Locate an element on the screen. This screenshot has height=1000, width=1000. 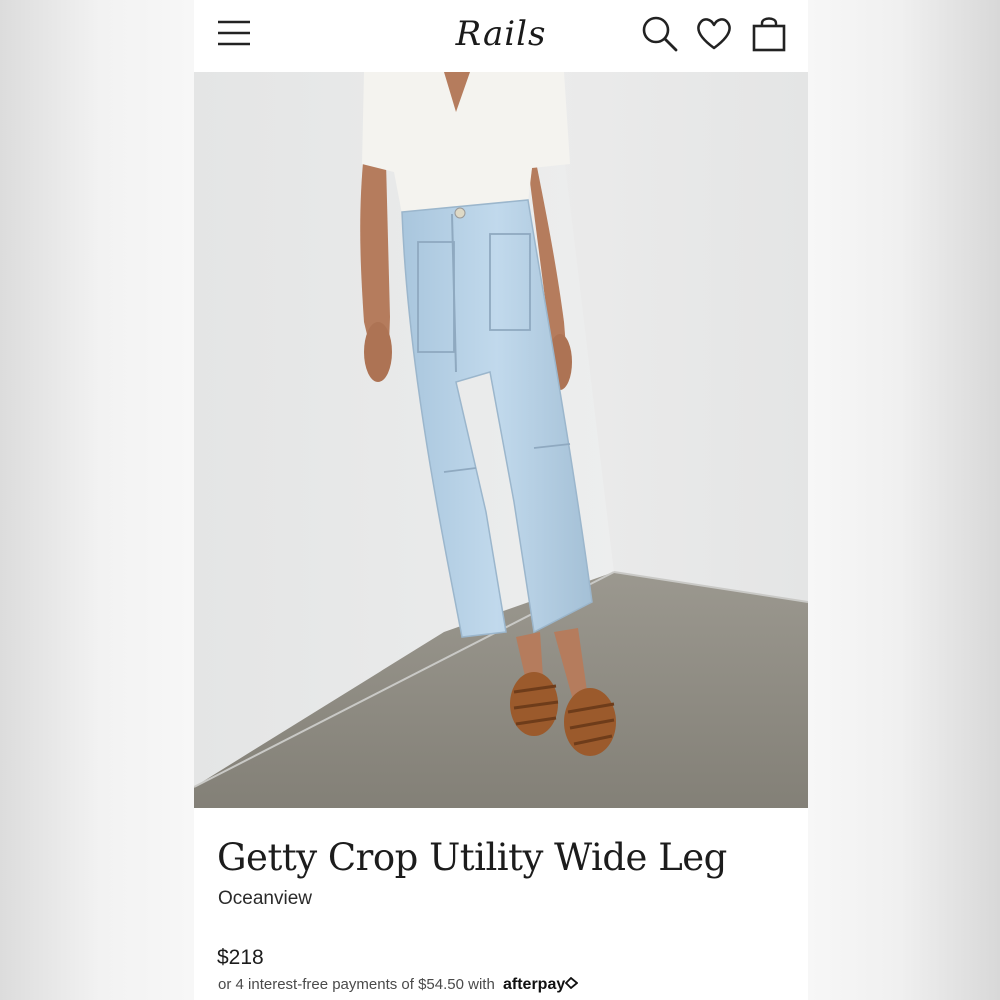
afterpay-arrows-icon is located at coordinates (571, 983).